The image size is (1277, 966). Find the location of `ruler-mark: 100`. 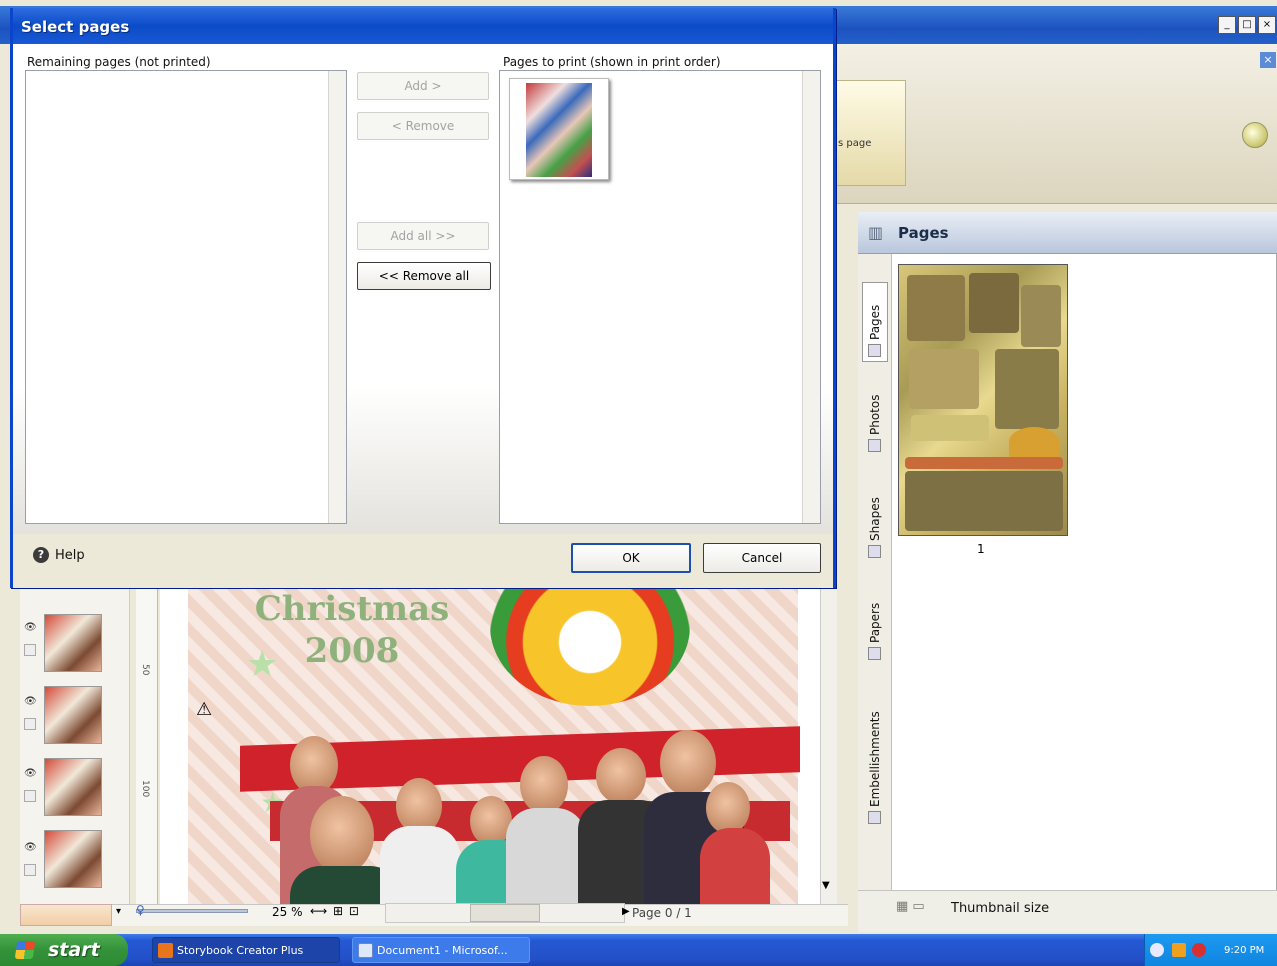

ruler-mark: 100 is located at coordinates (145, 789).